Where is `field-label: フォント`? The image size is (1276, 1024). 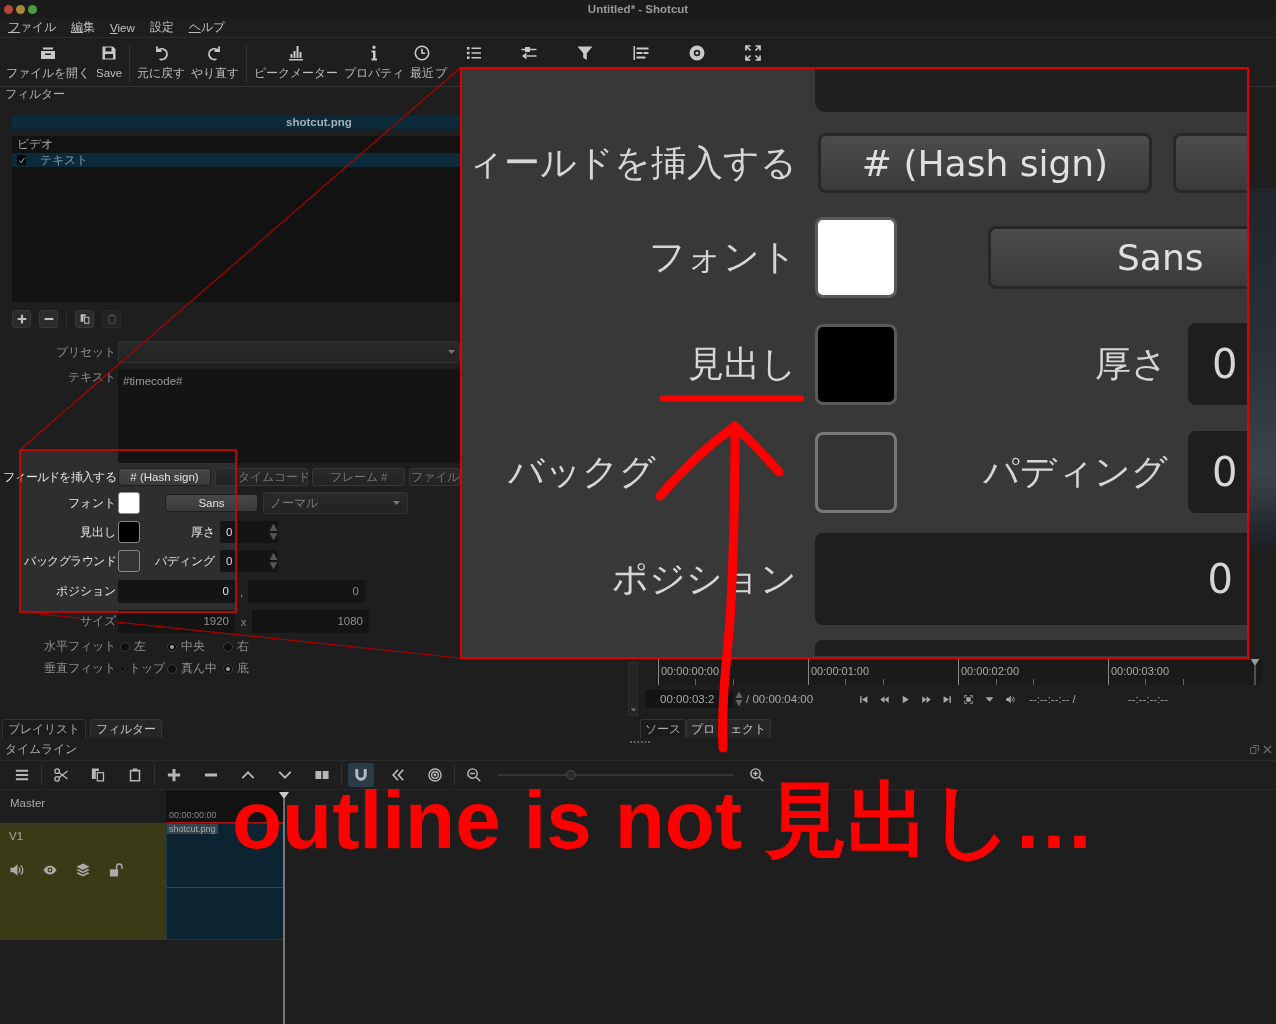 field-label: フォント is located at coordinates (92, 503).